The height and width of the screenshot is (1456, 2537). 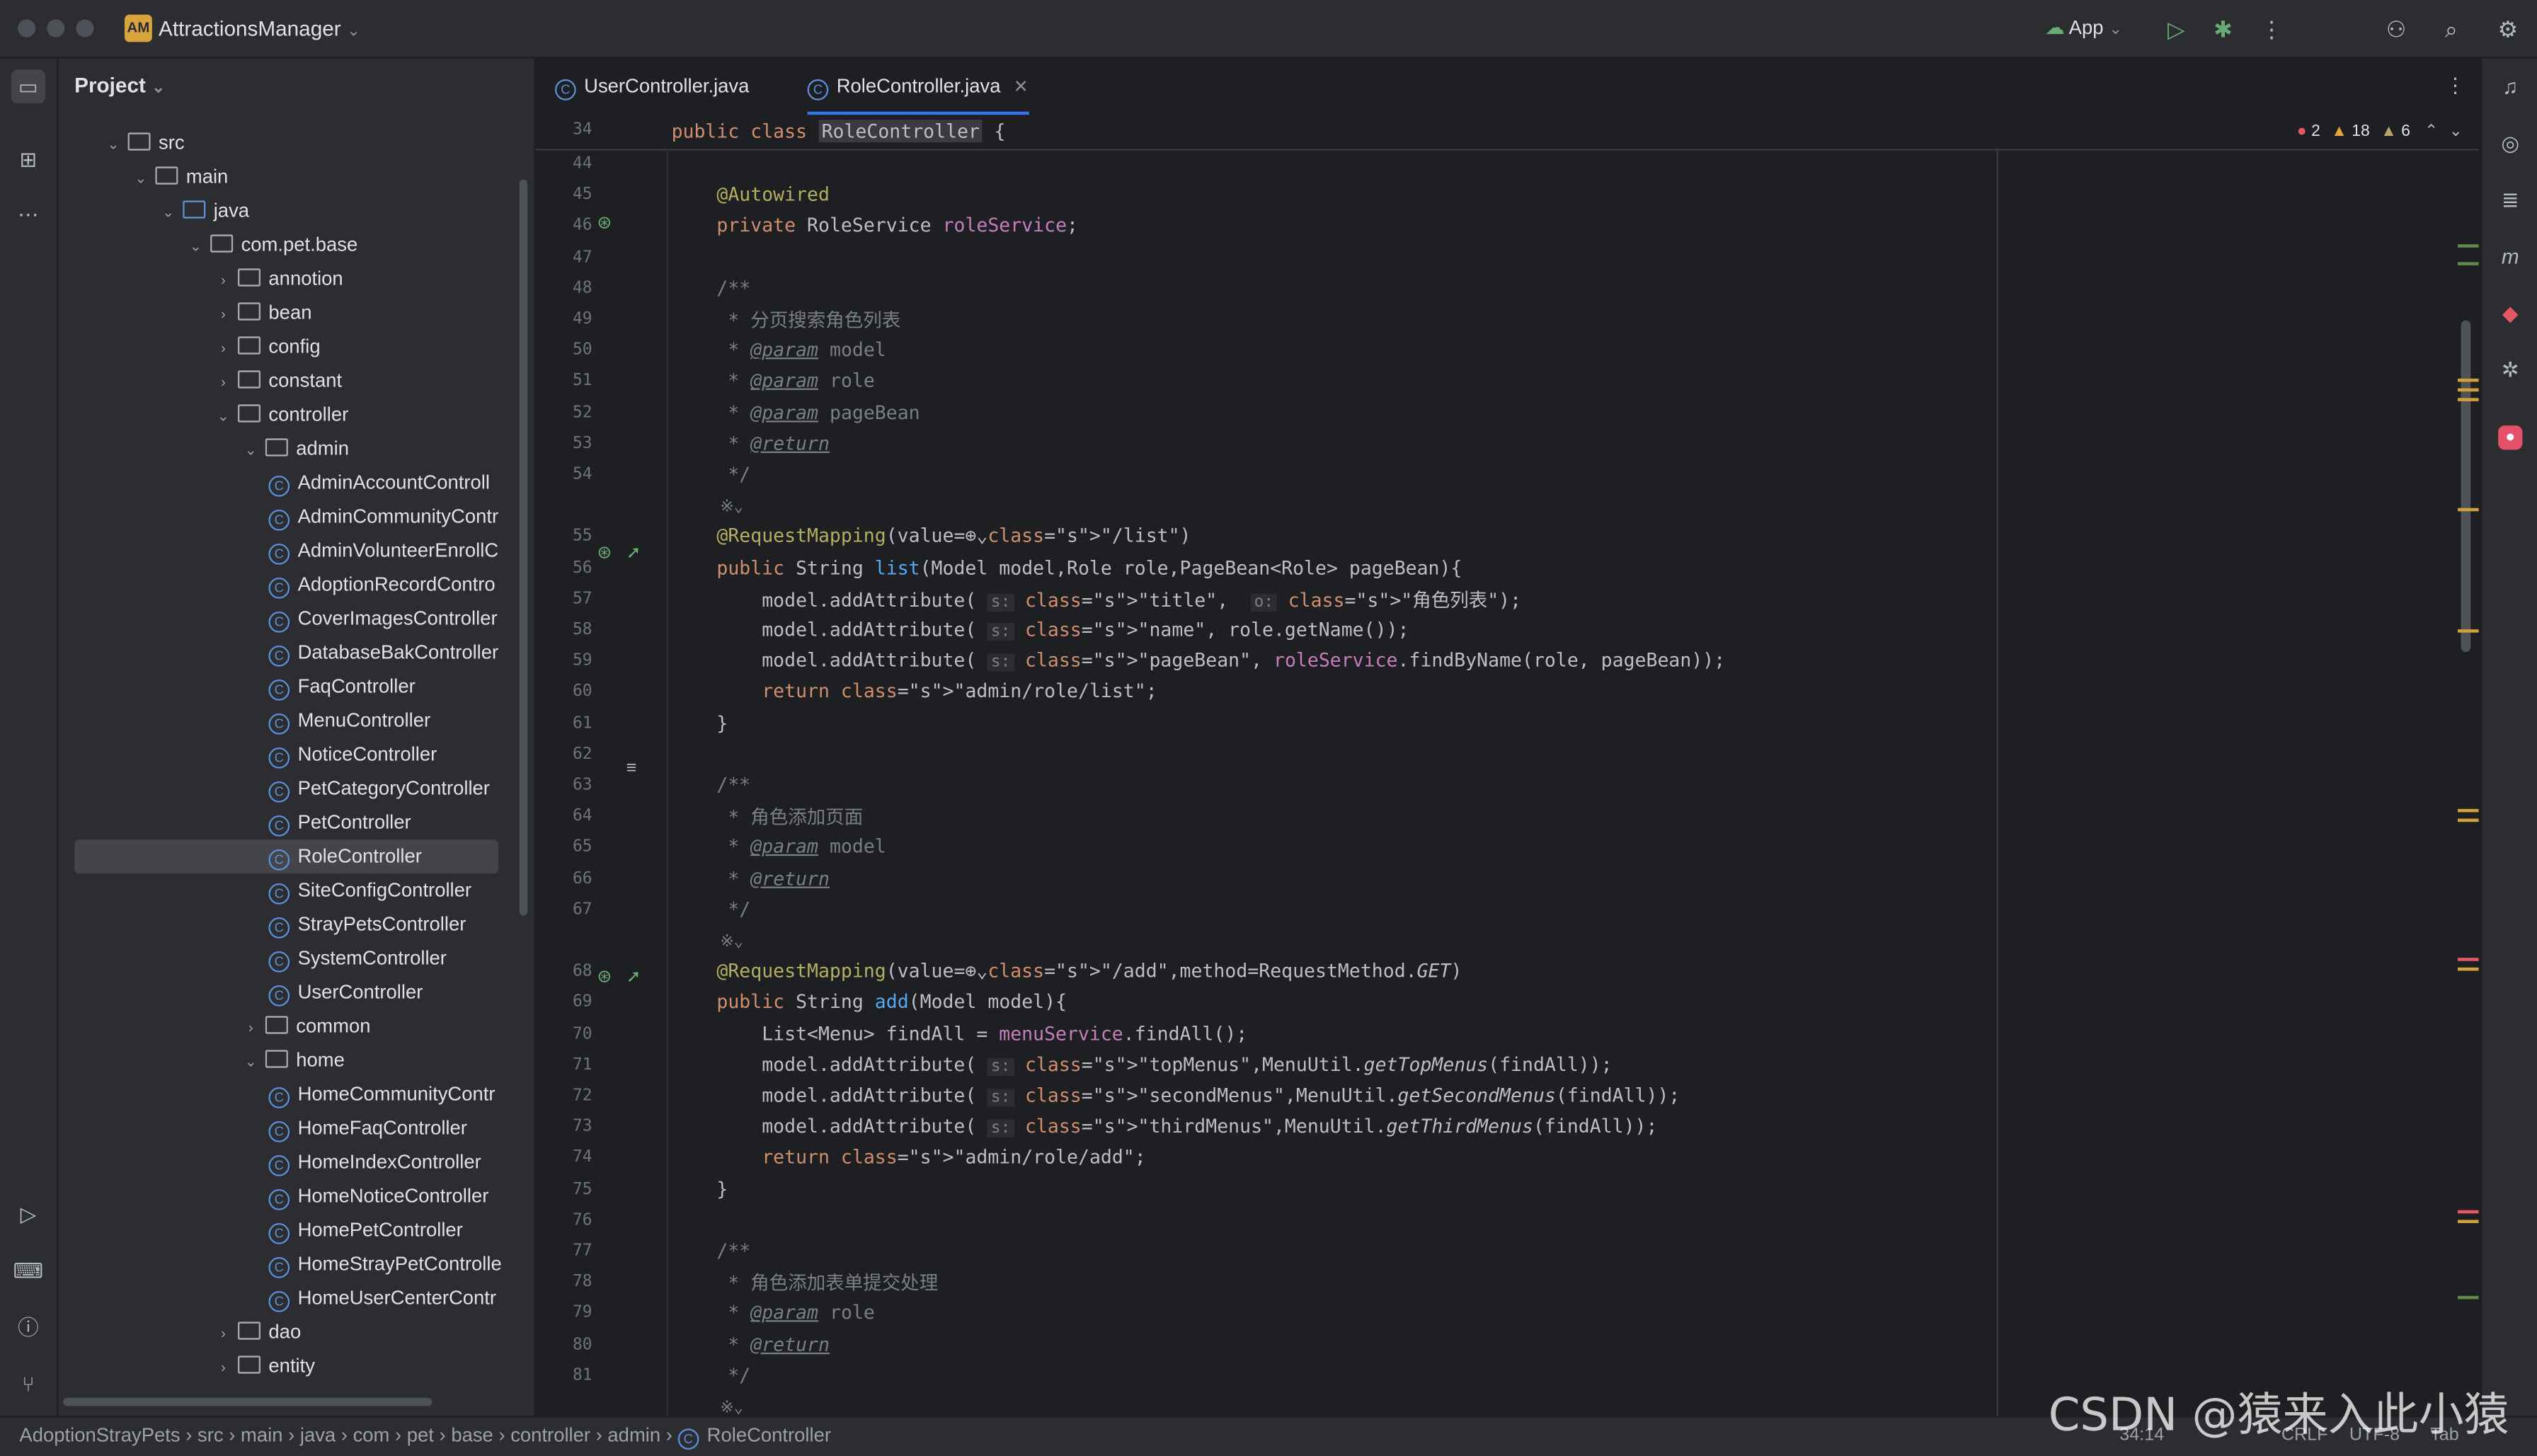 What do you see at coordinates (288, 415) in the screenshot?
I see `tree-item-folder: ⌄ controller` at bounding box center [288, 415].